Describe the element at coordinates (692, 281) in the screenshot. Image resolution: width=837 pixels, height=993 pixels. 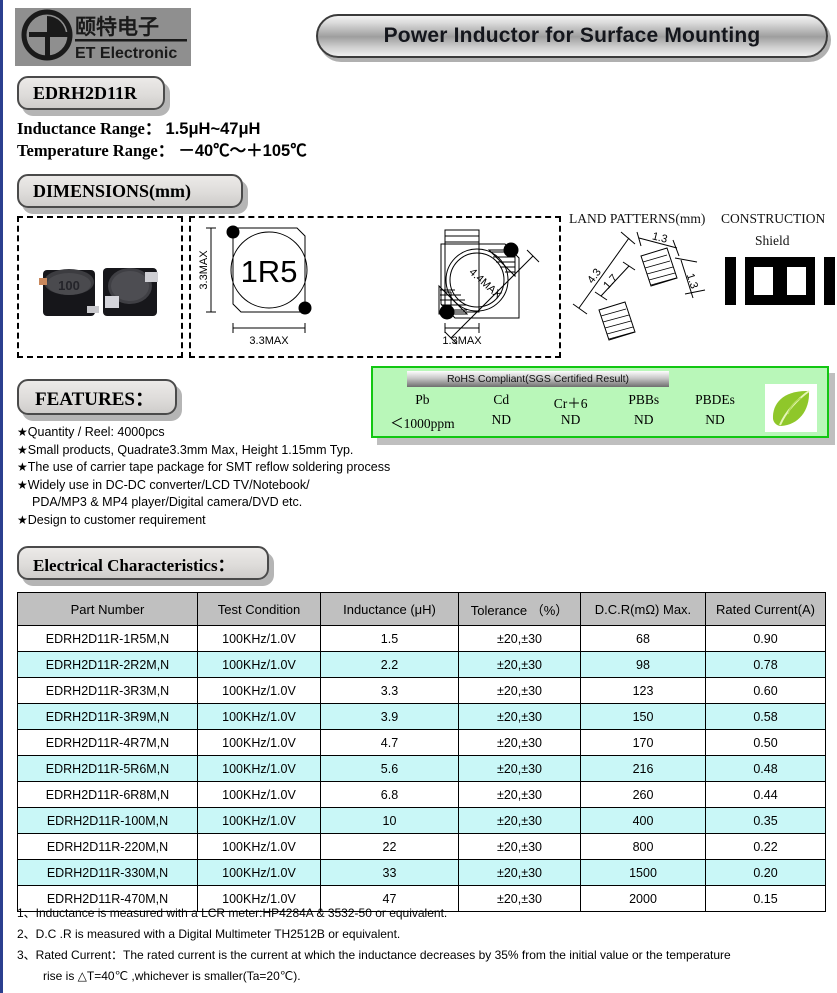
I see `land-dim-pad-height: 1.3` at that location.